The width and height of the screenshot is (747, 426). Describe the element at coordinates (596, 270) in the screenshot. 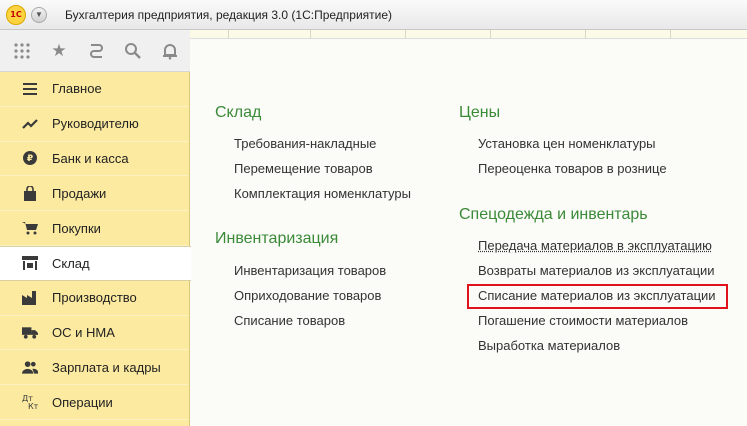

I see `link-vozvraty-materialov: Возвраты материалов из эксплуатации` at that location.